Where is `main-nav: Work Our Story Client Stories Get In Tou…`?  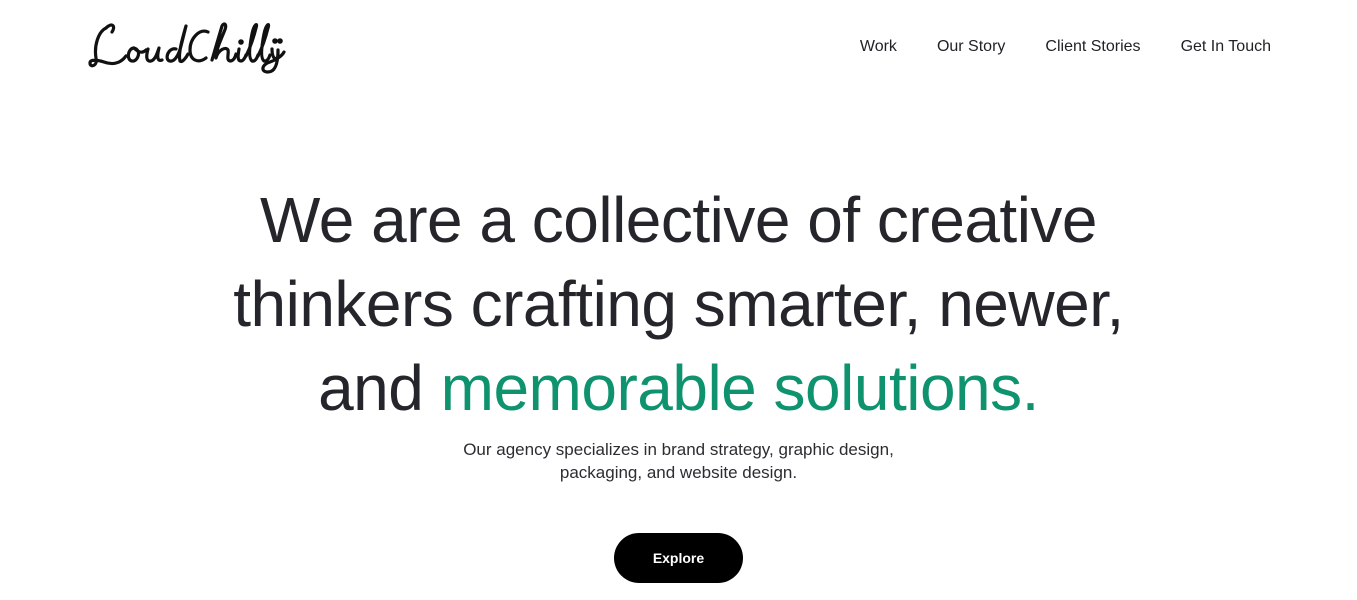
main-nav: Work Our Story Client Stories Get In Tou… is located at coordinates (1045, 47).